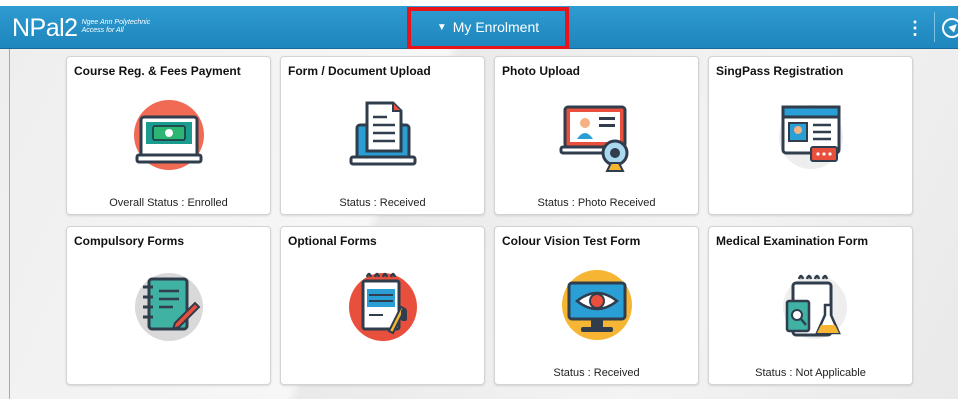 This screenshot has height=399, width=958. I want to click on tile-form-document-upload: Form / Document Upload Status : Received, so click(382, 135).